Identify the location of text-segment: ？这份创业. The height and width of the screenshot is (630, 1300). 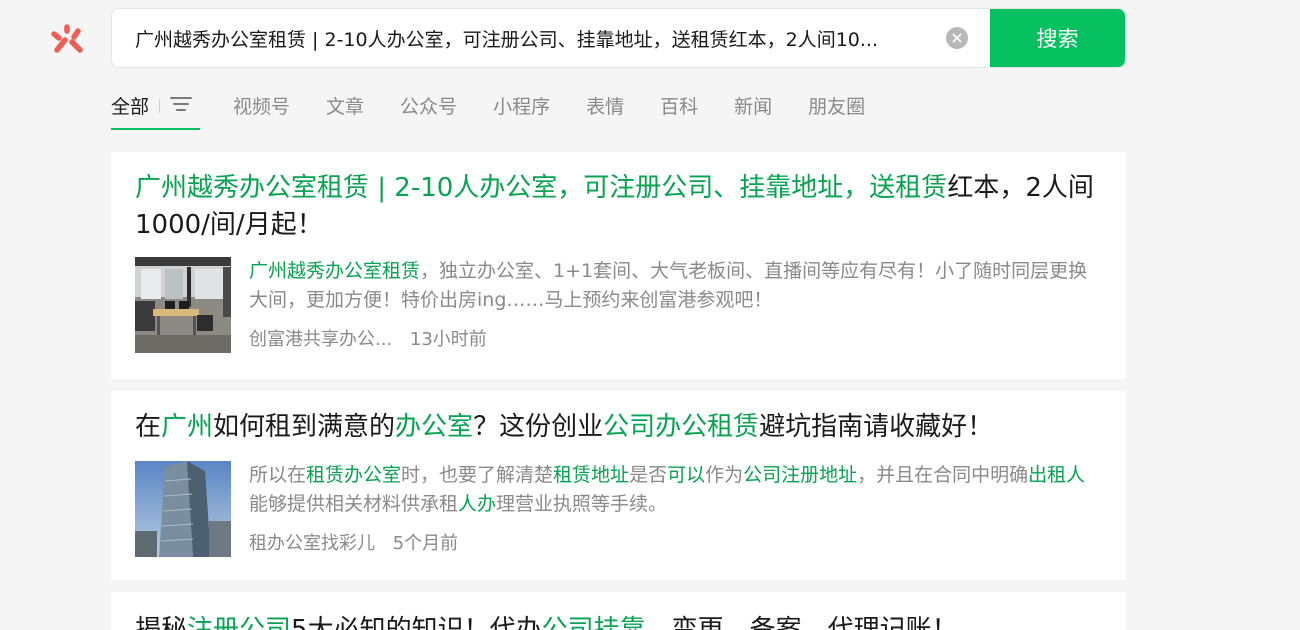
(538, 427).